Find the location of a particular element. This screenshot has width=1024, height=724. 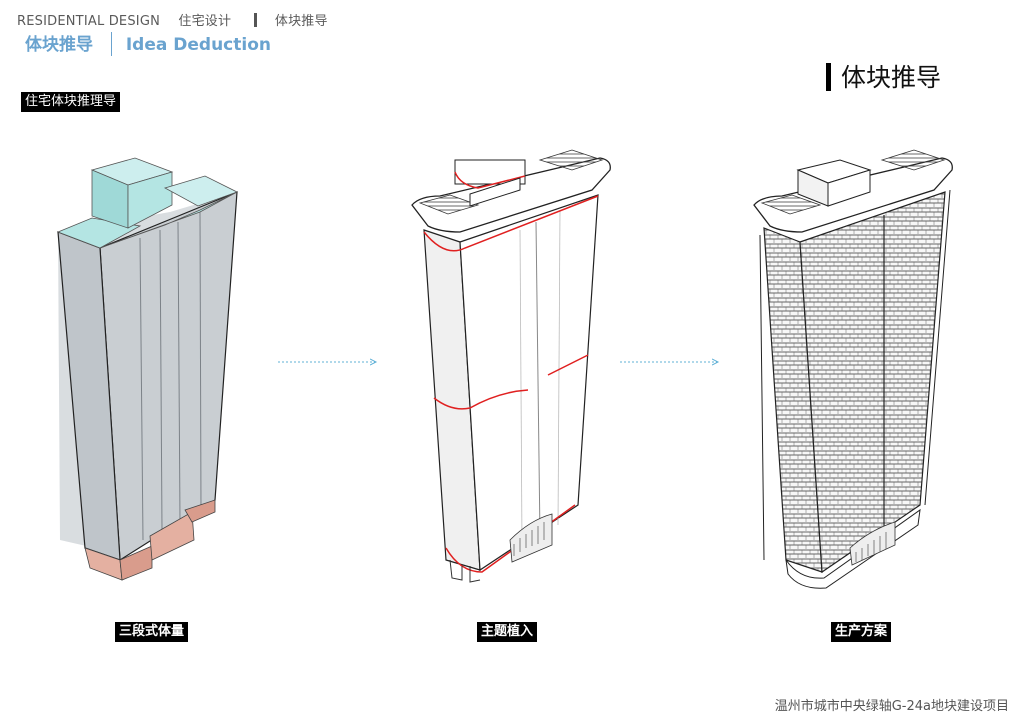

tower-scheme is located at coordinates (853, 369).